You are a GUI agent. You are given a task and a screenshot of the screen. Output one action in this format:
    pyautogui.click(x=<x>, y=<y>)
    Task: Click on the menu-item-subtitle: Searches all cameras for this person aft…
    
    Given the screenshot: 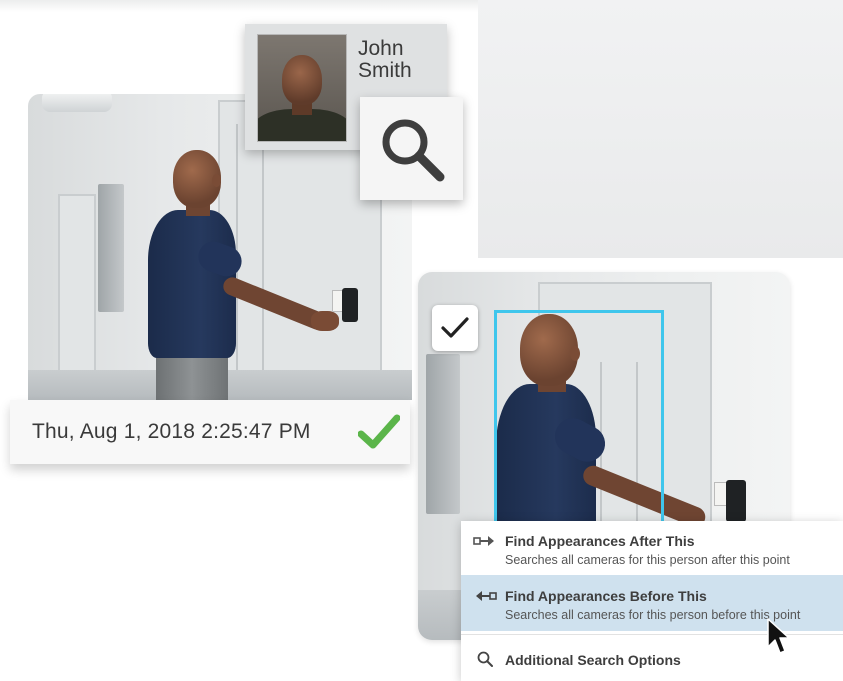 What is the action you would take?
    pyautogui.click(x=647, y=560)
    